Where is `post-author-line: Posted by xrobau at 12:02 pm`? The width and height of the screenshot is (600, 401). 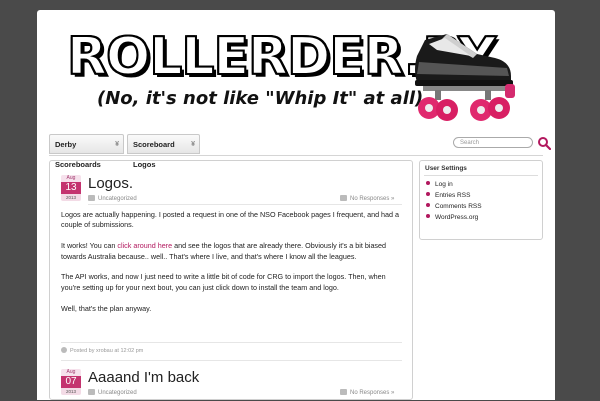 post-author-line: Posted by xrobau at 12:02 pm is located at coordinates (102, 350).